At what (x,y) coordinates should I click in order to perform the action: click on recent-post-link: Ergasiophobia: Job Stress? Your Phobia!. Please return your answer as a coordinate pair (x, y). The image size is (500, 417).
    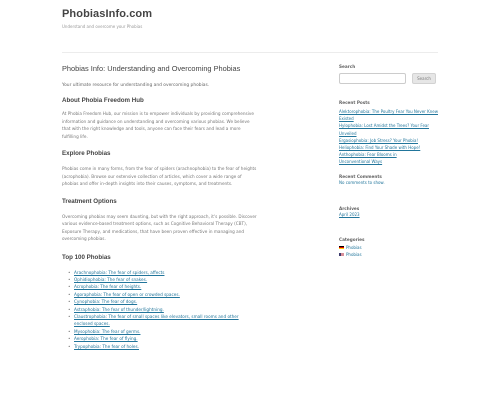
    Looking at the image, I should click on (389, 140).